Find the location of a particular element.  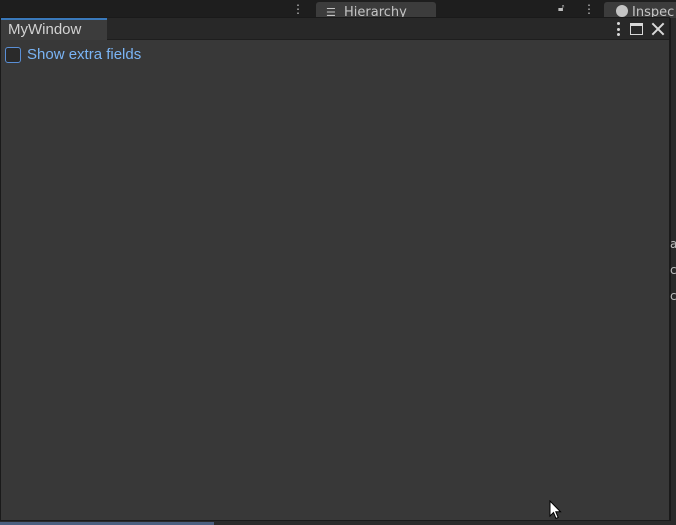

background-kebab-icon-2: ⋮ is located at coordinates (589, 9).